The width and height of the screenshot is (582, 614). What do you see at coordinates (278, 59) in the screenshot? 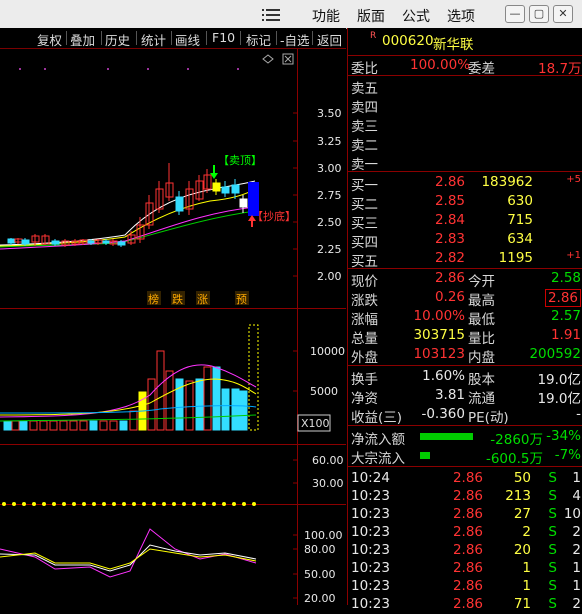
I see `pane-control-icons` at bounding box center [278, 59].